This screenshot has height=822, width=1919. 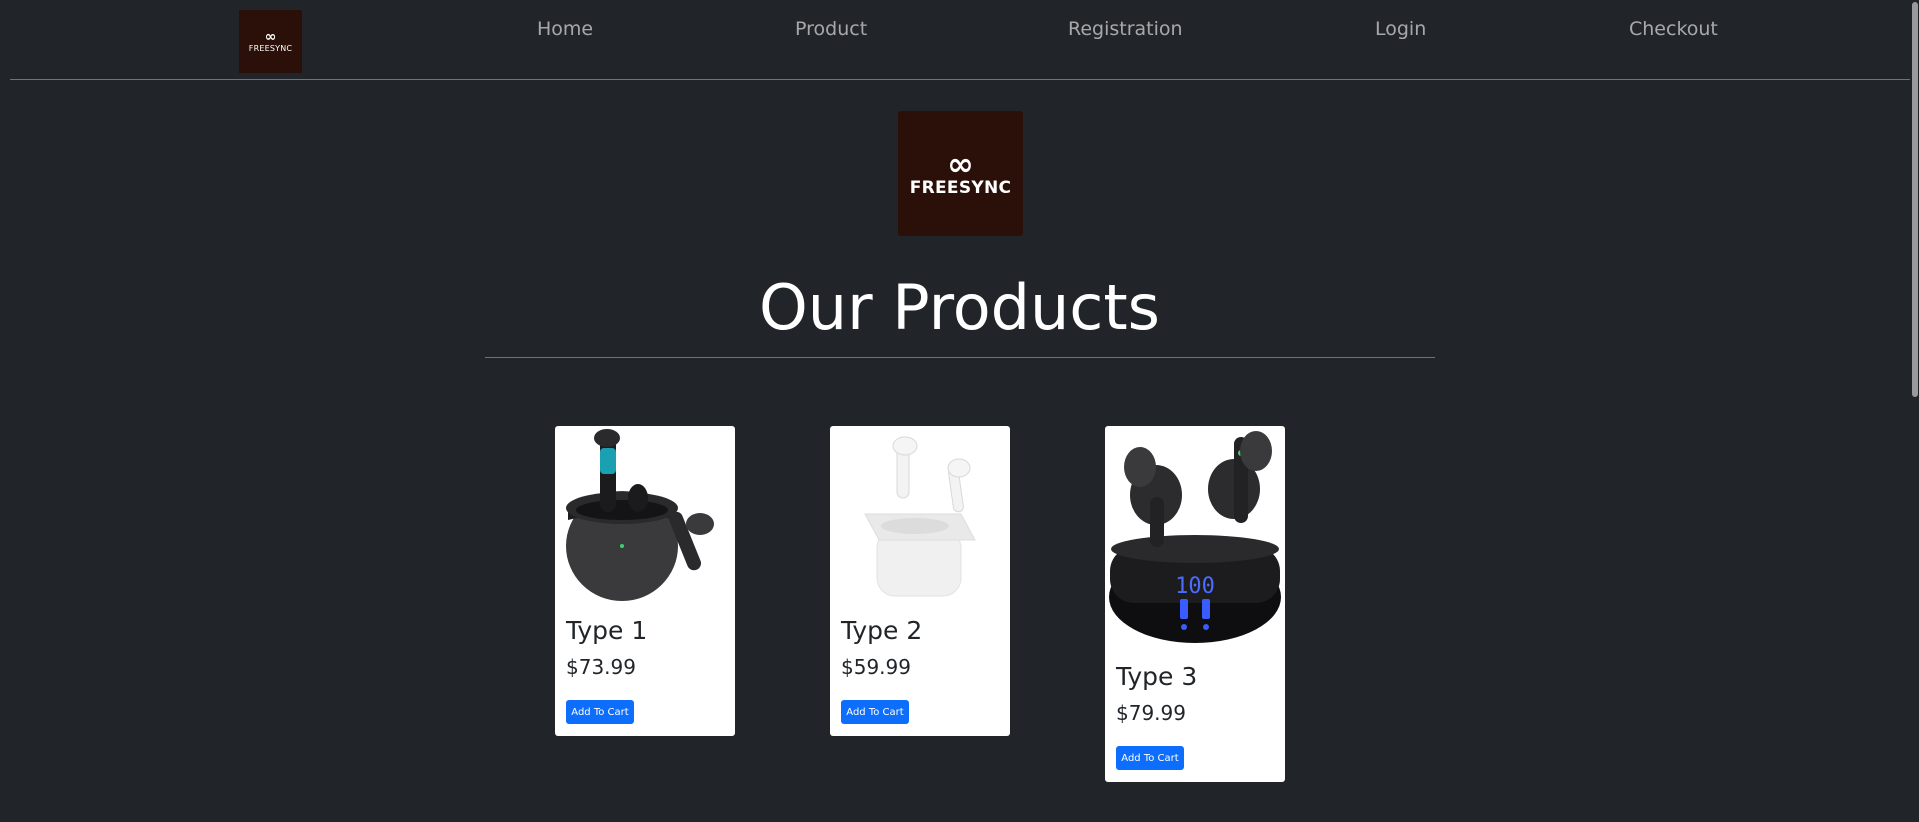 I want to click on product-card: 100 Type 3 $79.99 Add To Cart, so click(x=1195, y=604).